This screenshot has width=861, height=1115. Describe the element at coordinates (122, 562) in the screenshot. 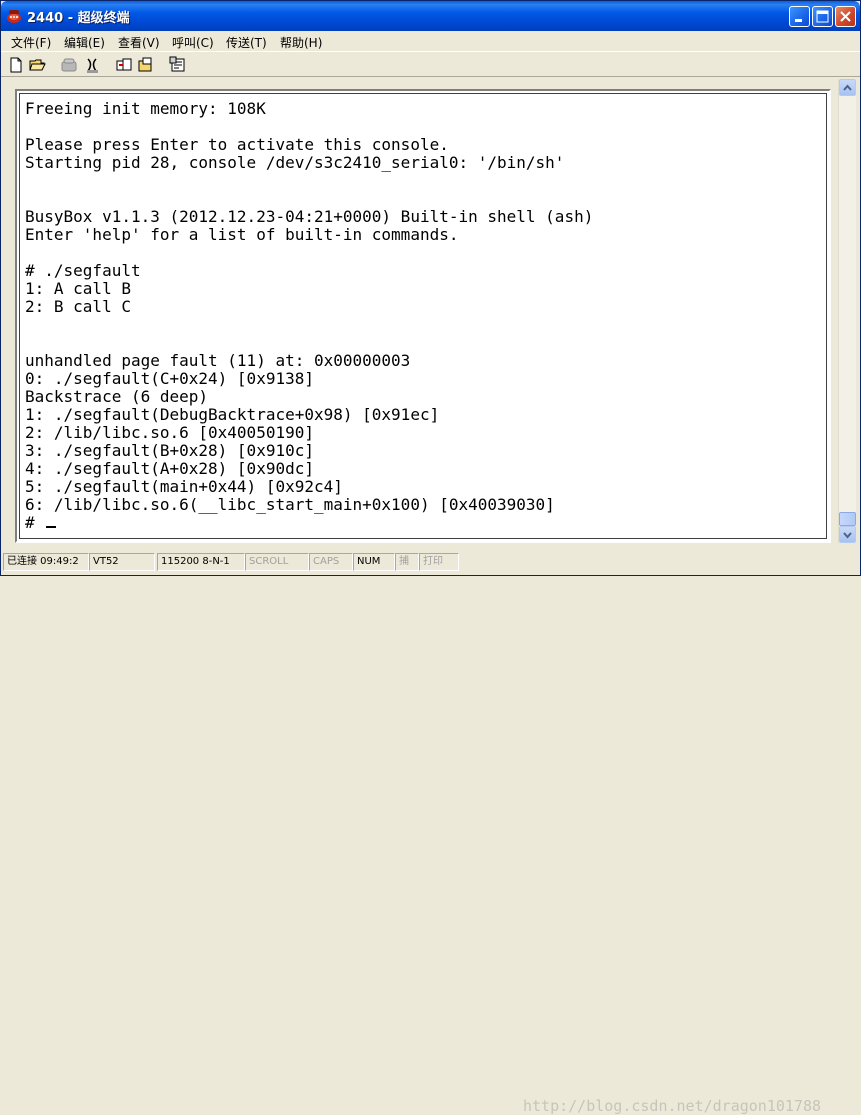

I see `status-emulation: VT52` at that location.